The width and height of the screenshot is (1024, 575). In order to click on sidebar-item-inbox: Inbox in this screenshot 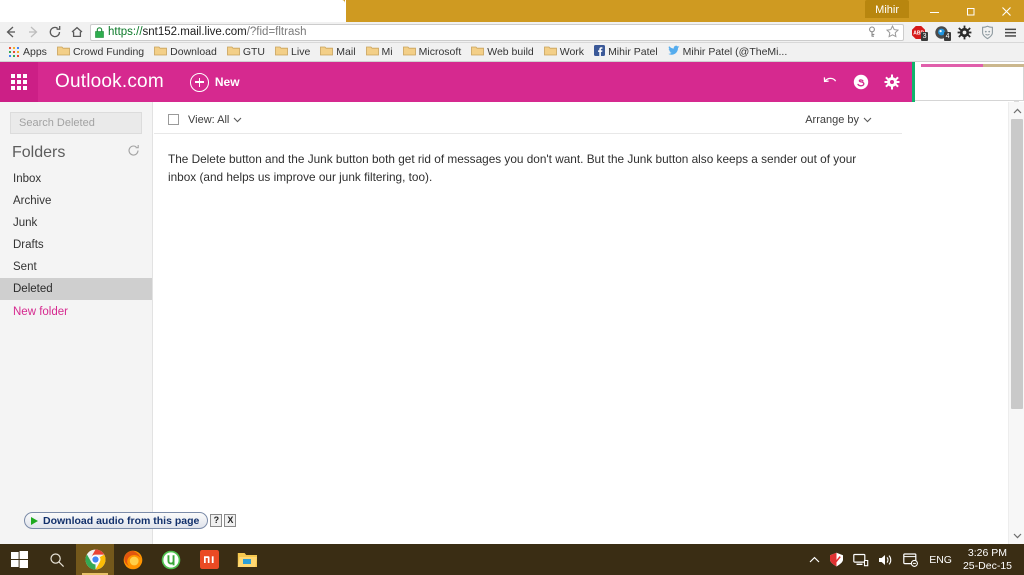, I will do `click(76, 179)`.